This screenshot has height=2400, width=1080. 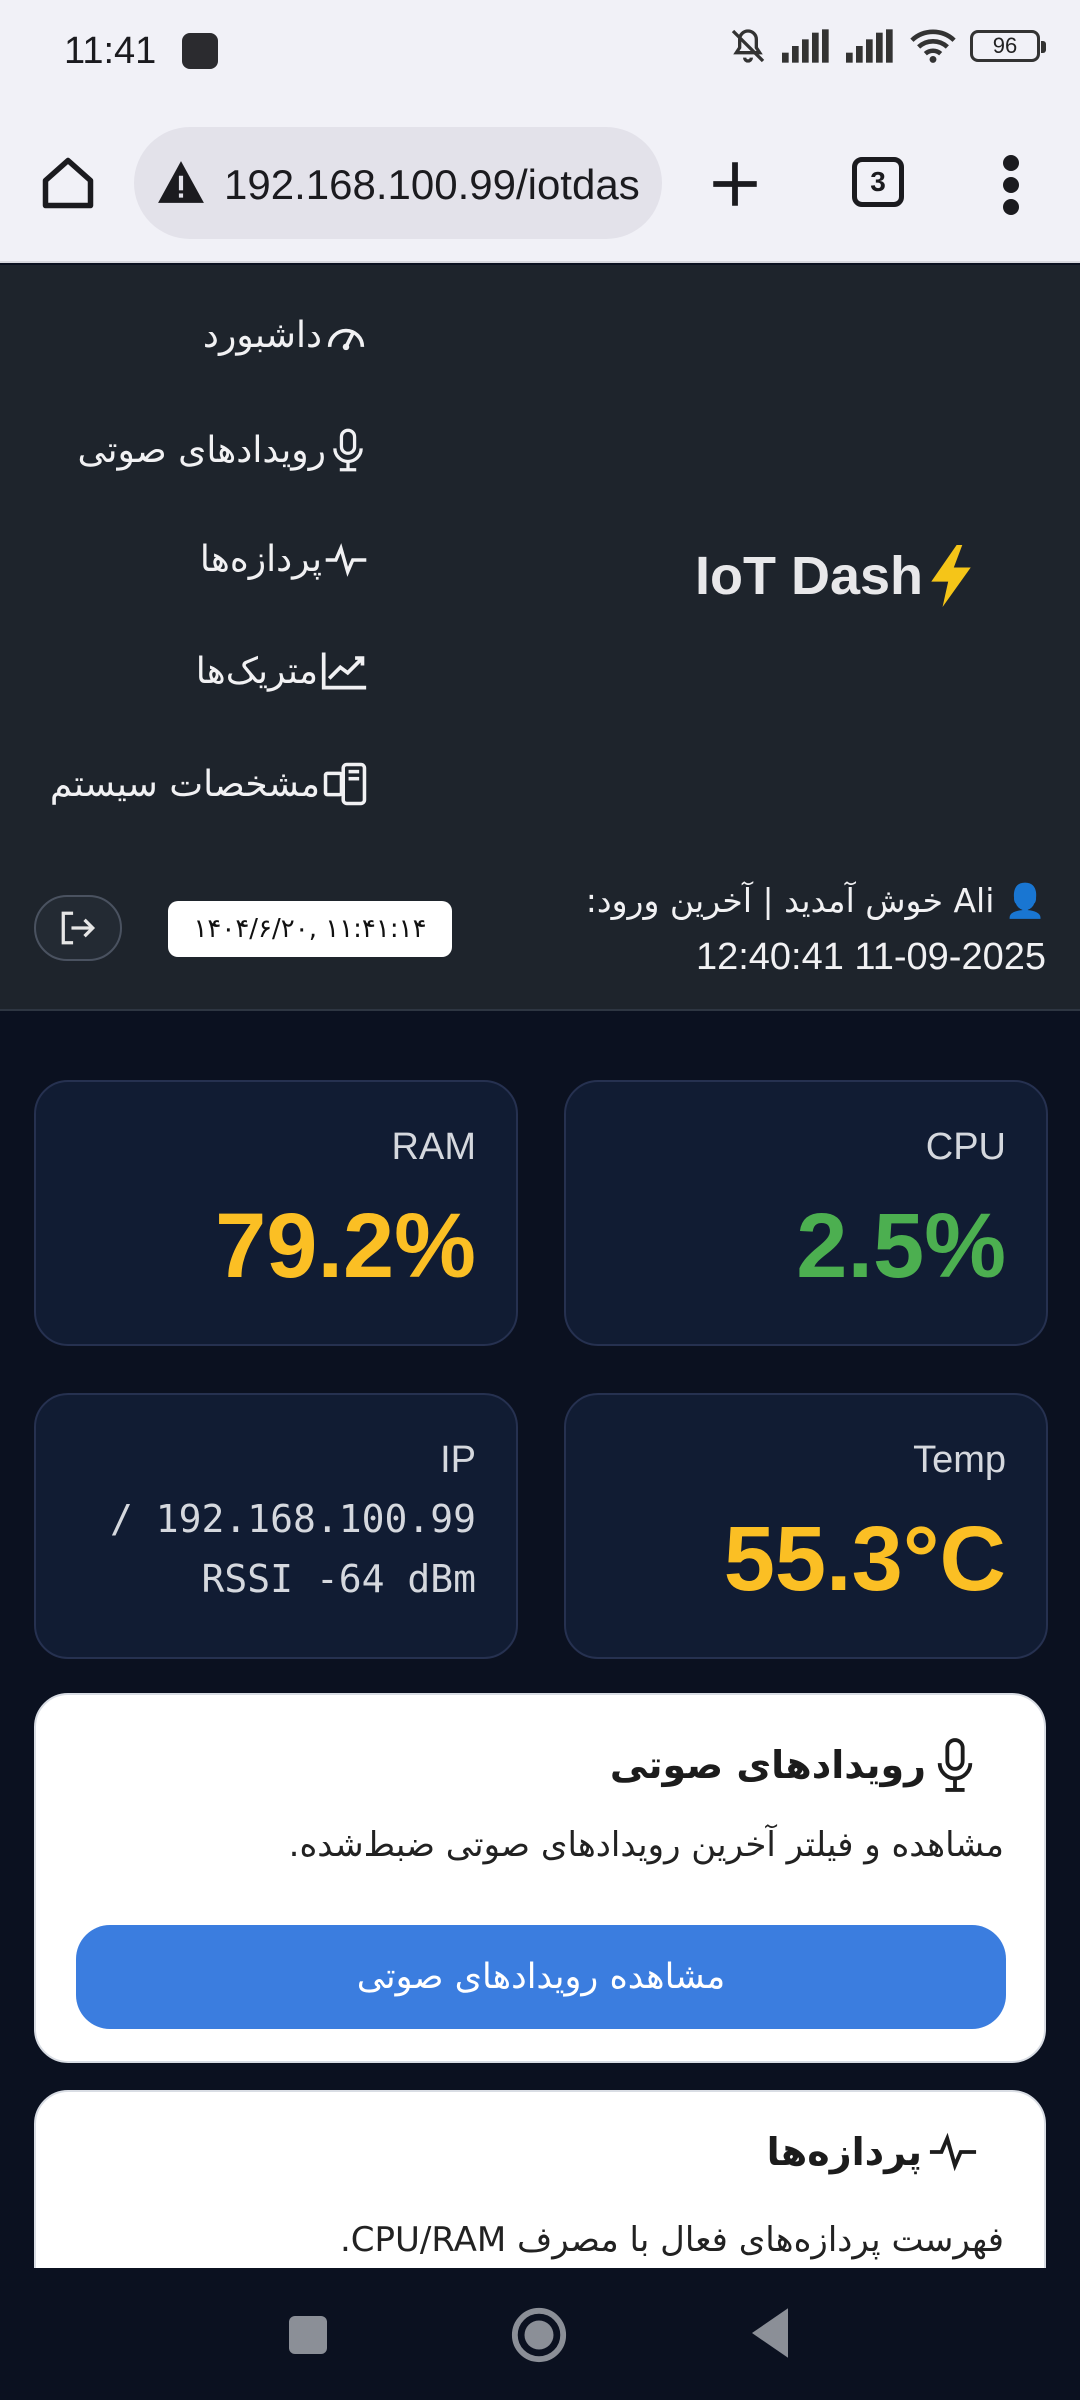 I want to click on processes-card-title: پردازه‌ها, so click(x=872, y=2152).